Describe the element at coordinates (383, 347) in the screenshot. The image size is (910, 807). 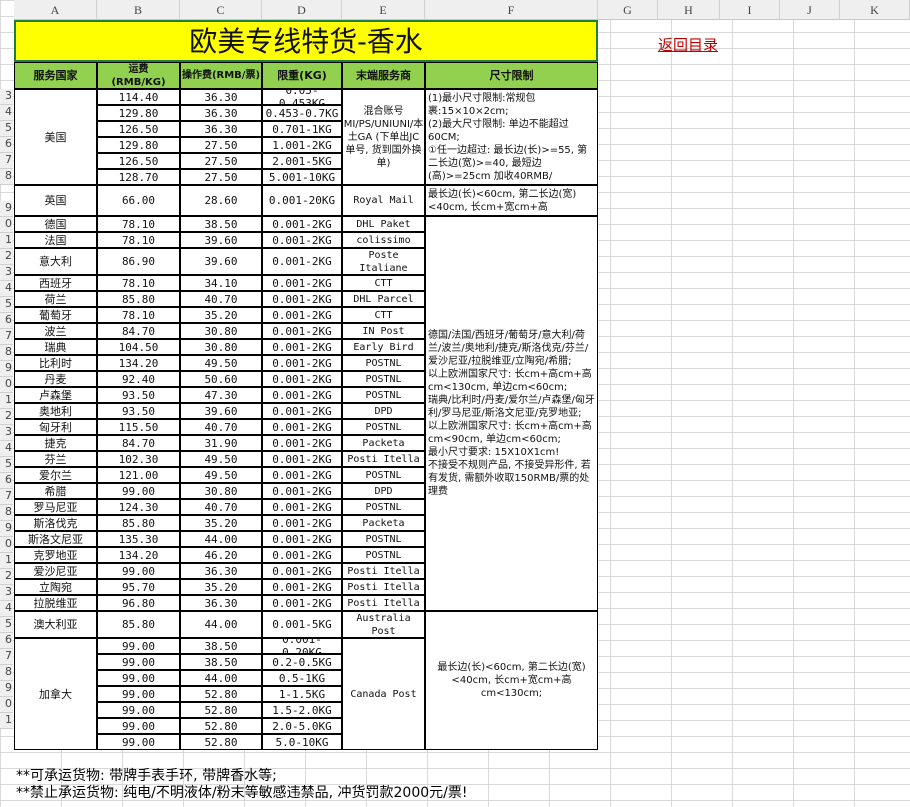
I see `carrier-cell: Early Bird` at that location.